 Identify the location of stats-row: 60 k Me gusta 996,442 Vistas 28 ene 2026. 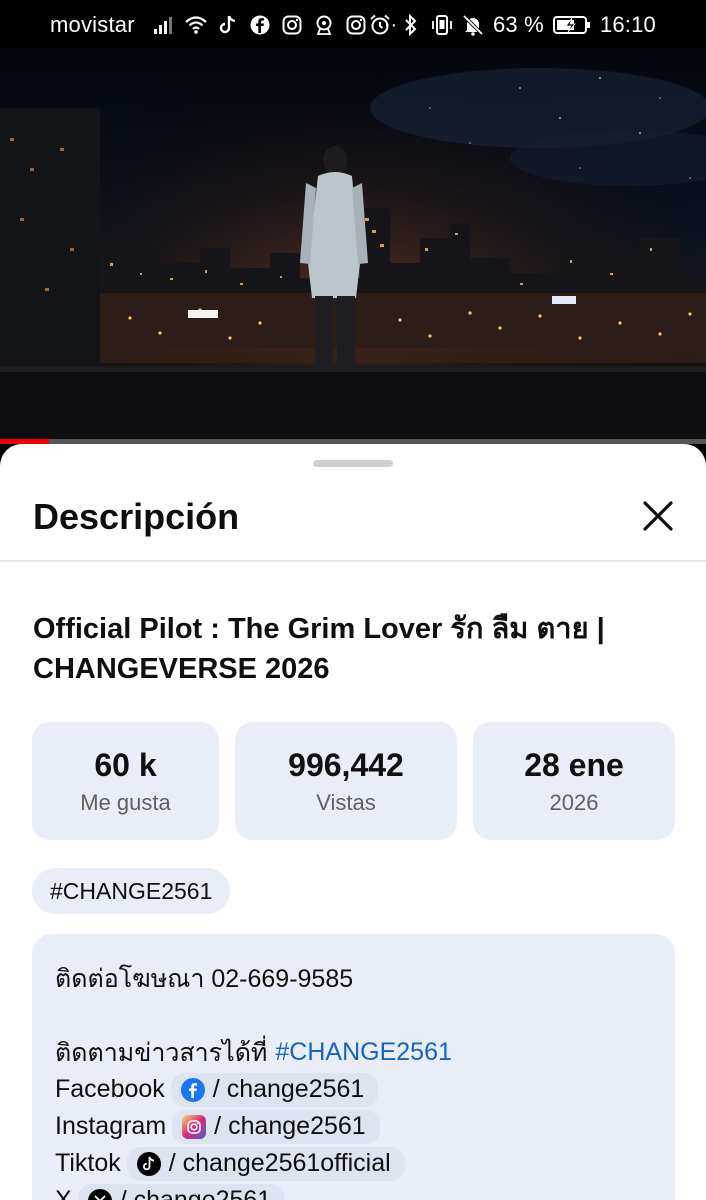
(353, 781).